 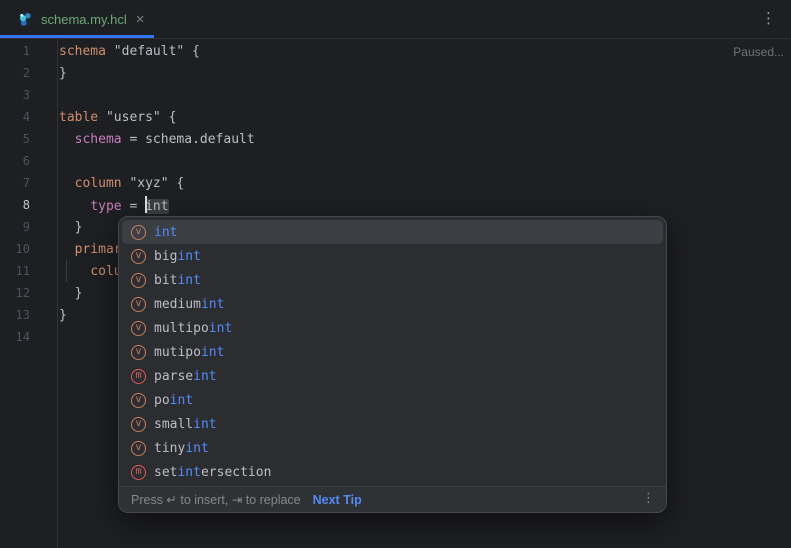 What do you see at coordinates (395, 117) in the screenshot?
I see `code-line: 4 table "users" {` at bounding box center [395, 117].